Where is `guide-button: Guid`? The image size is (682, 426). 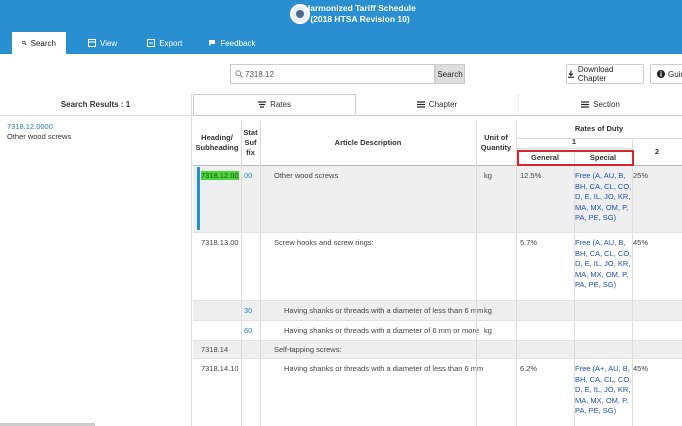
guide-button: Guid is located at coordinates (666, 74).